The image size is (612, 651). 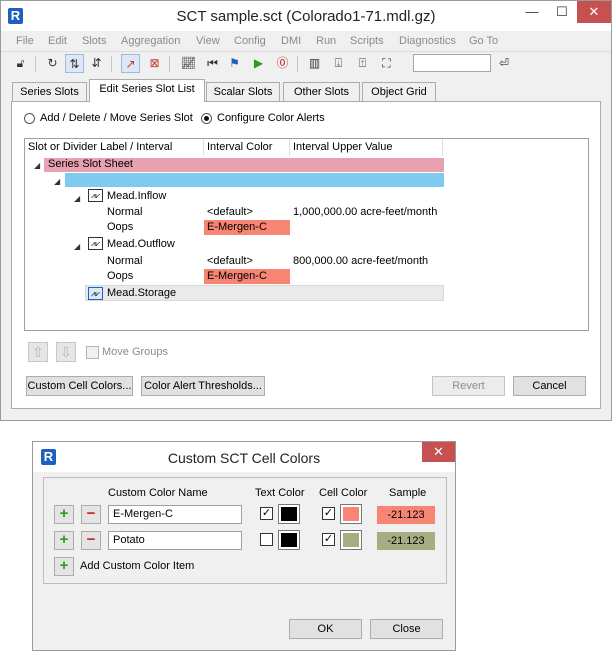 I want to click on add-custom-color-plus-icon: +, so click(x=64, y=566).